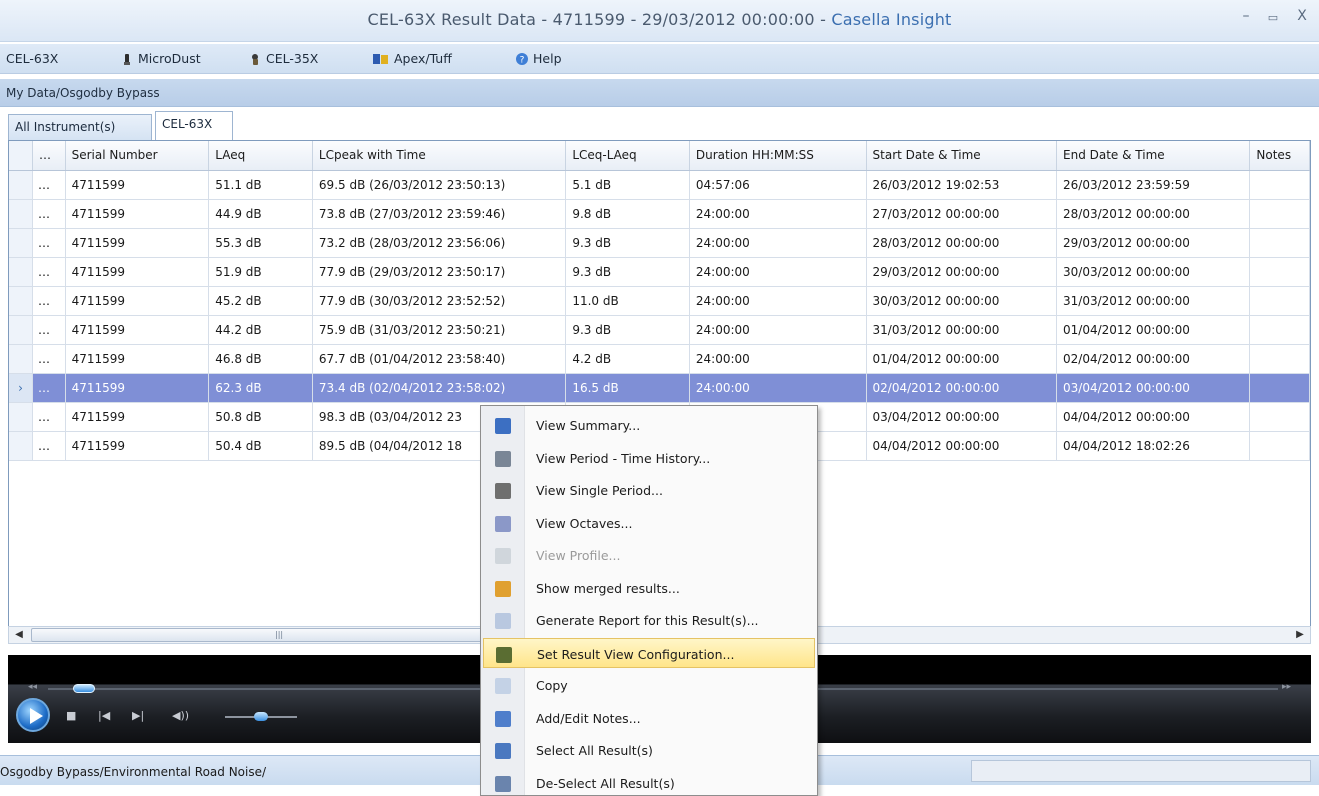  What do you see at coordinates (194, 126) in the screenshot?
I see `tab-cel63x: CEL-63X` at bounding box center [194, 126].